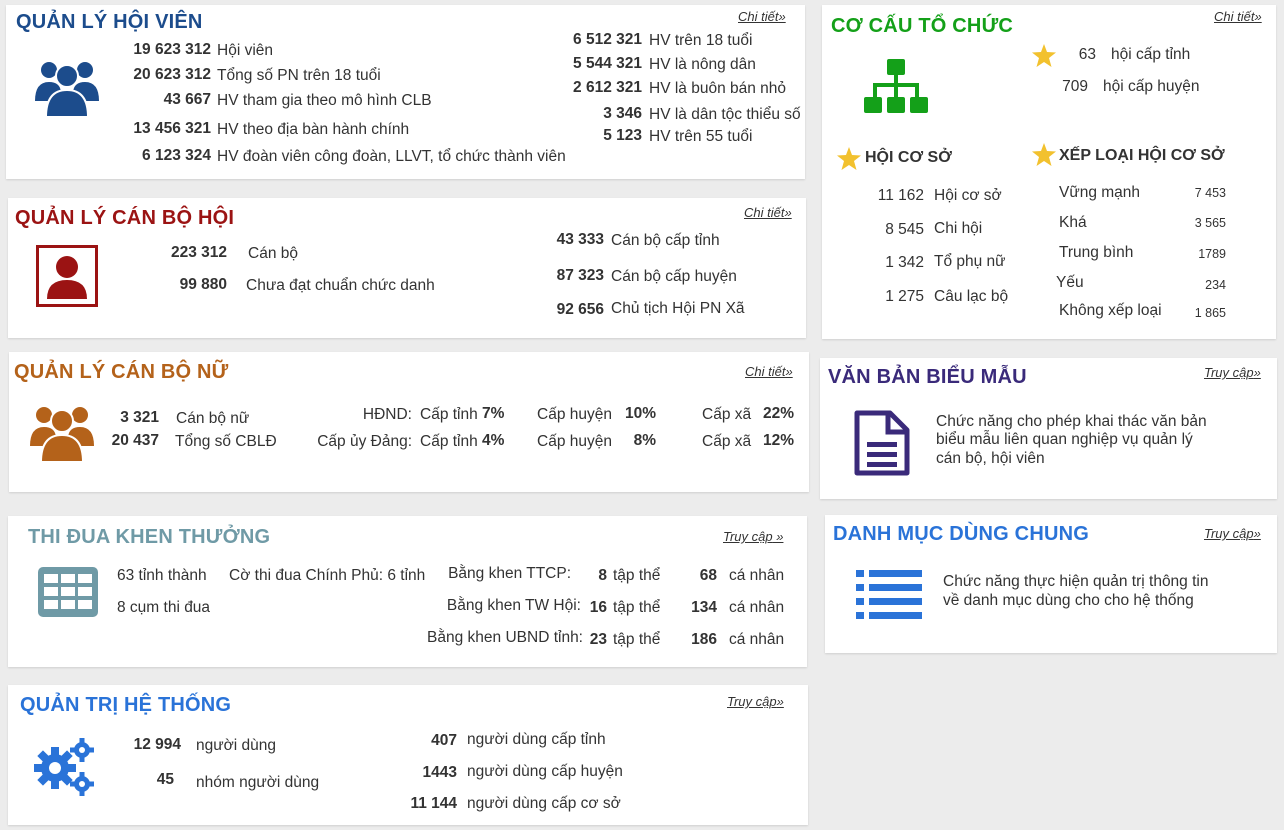  Describe the element at coordinates (213, 418) in the screenshot. I see `stat-label: Cán bộ nữ` at that location.